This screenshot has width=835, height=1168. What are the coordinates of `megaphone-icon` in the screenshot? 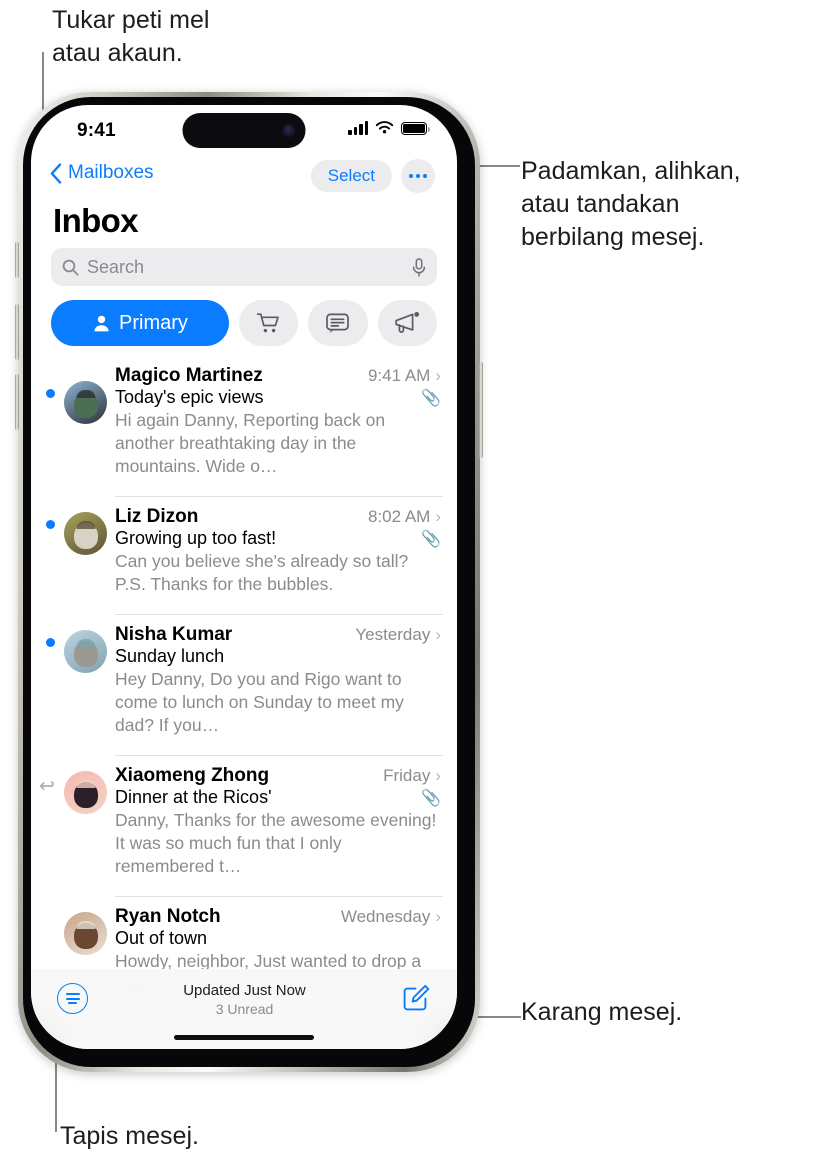 It's located at (407, 322).